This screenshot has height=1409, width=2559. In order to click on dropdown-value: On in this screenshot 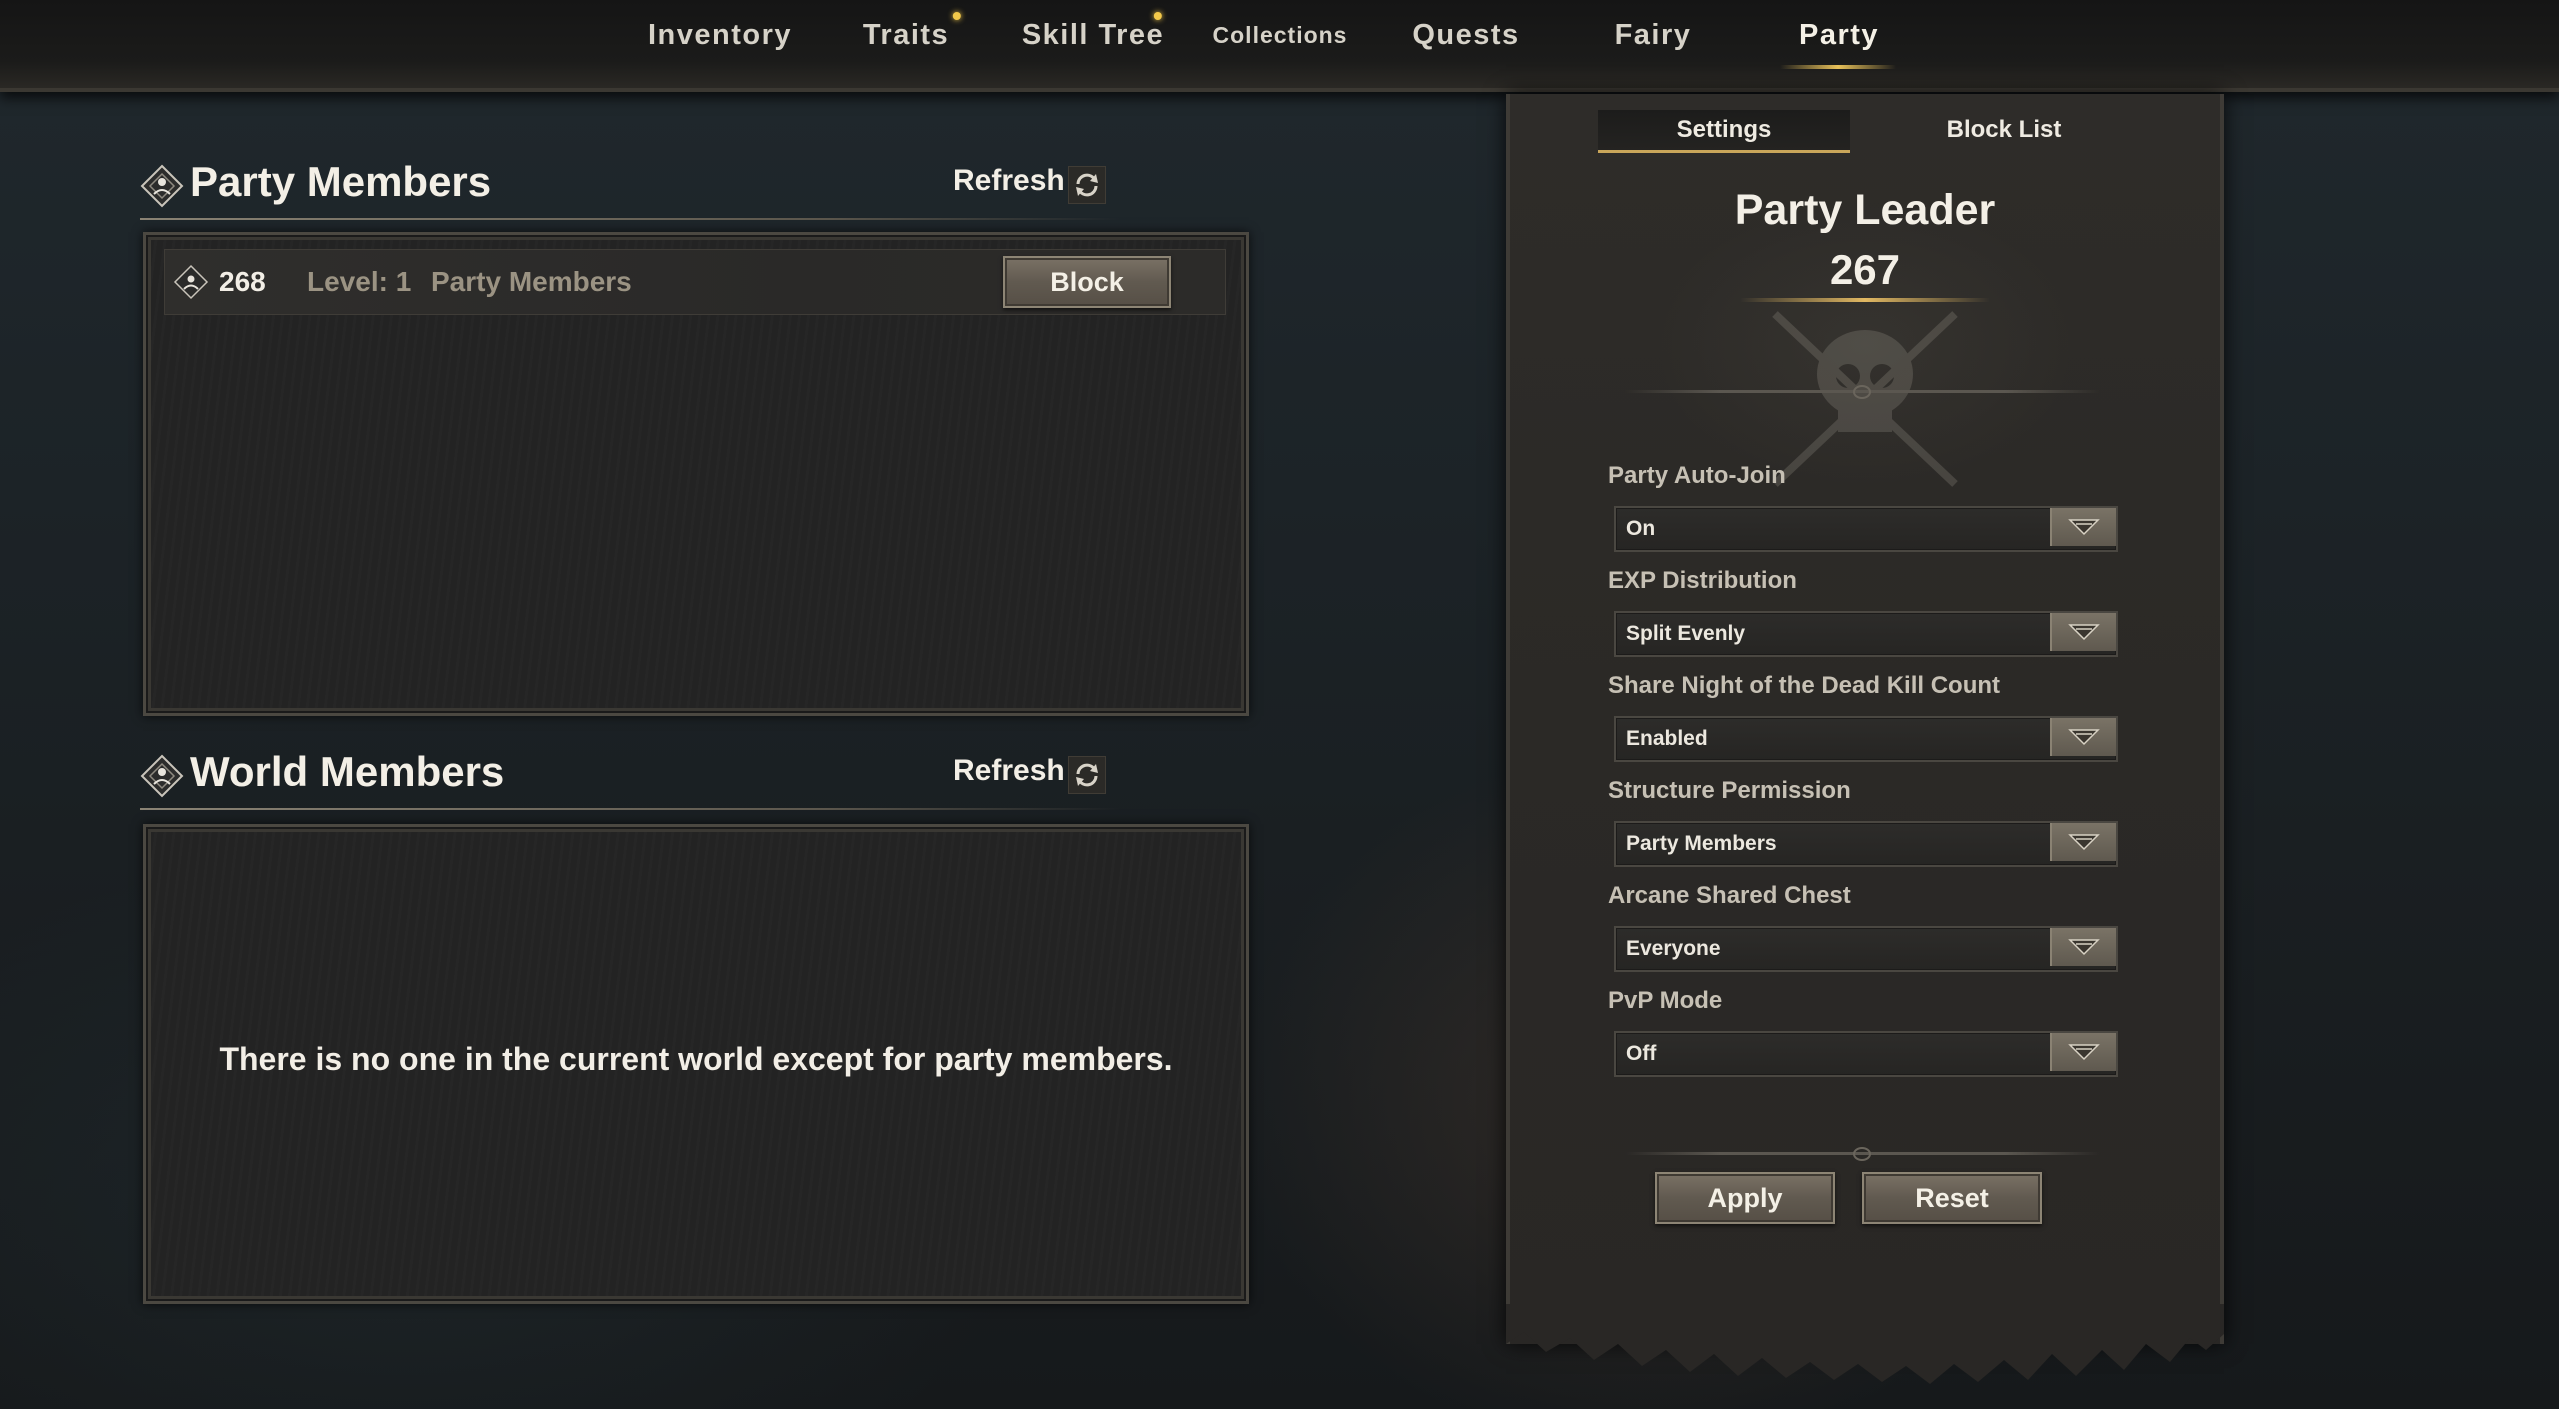, I will do `click(1641, 528)`.